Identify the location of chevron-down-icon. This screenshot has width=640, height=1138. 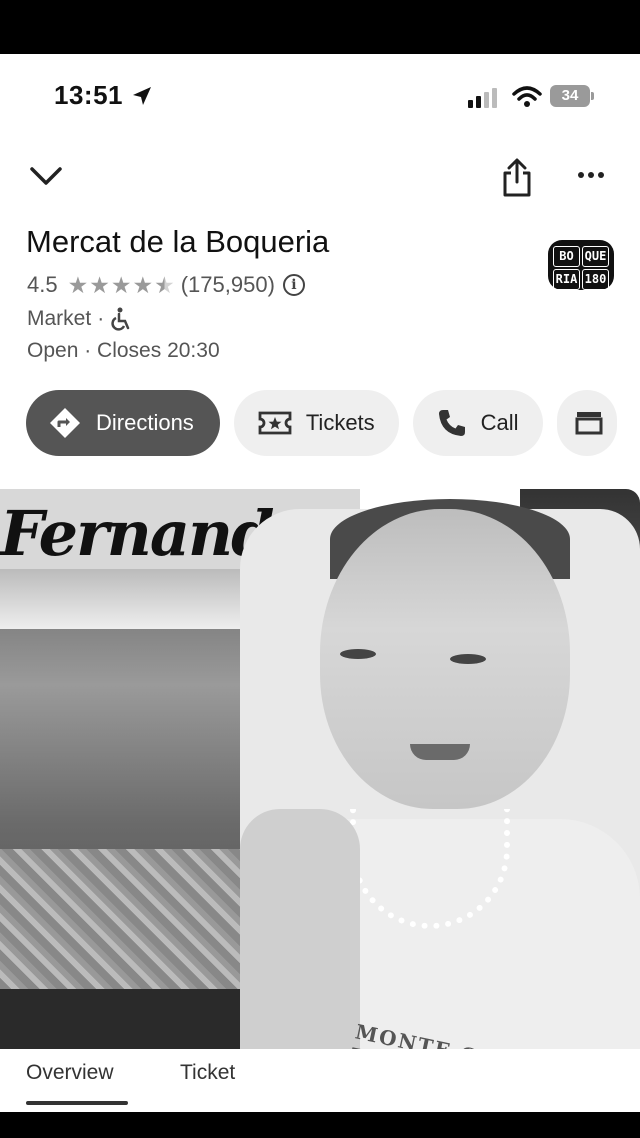
(46, 176).